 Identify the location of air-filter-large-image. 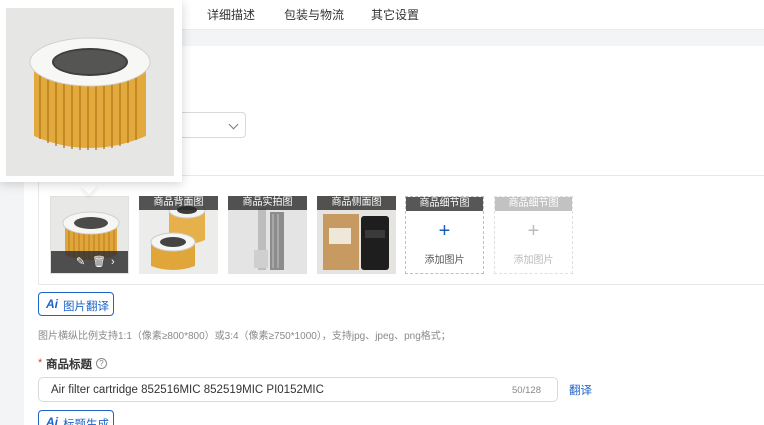
(90, 92).